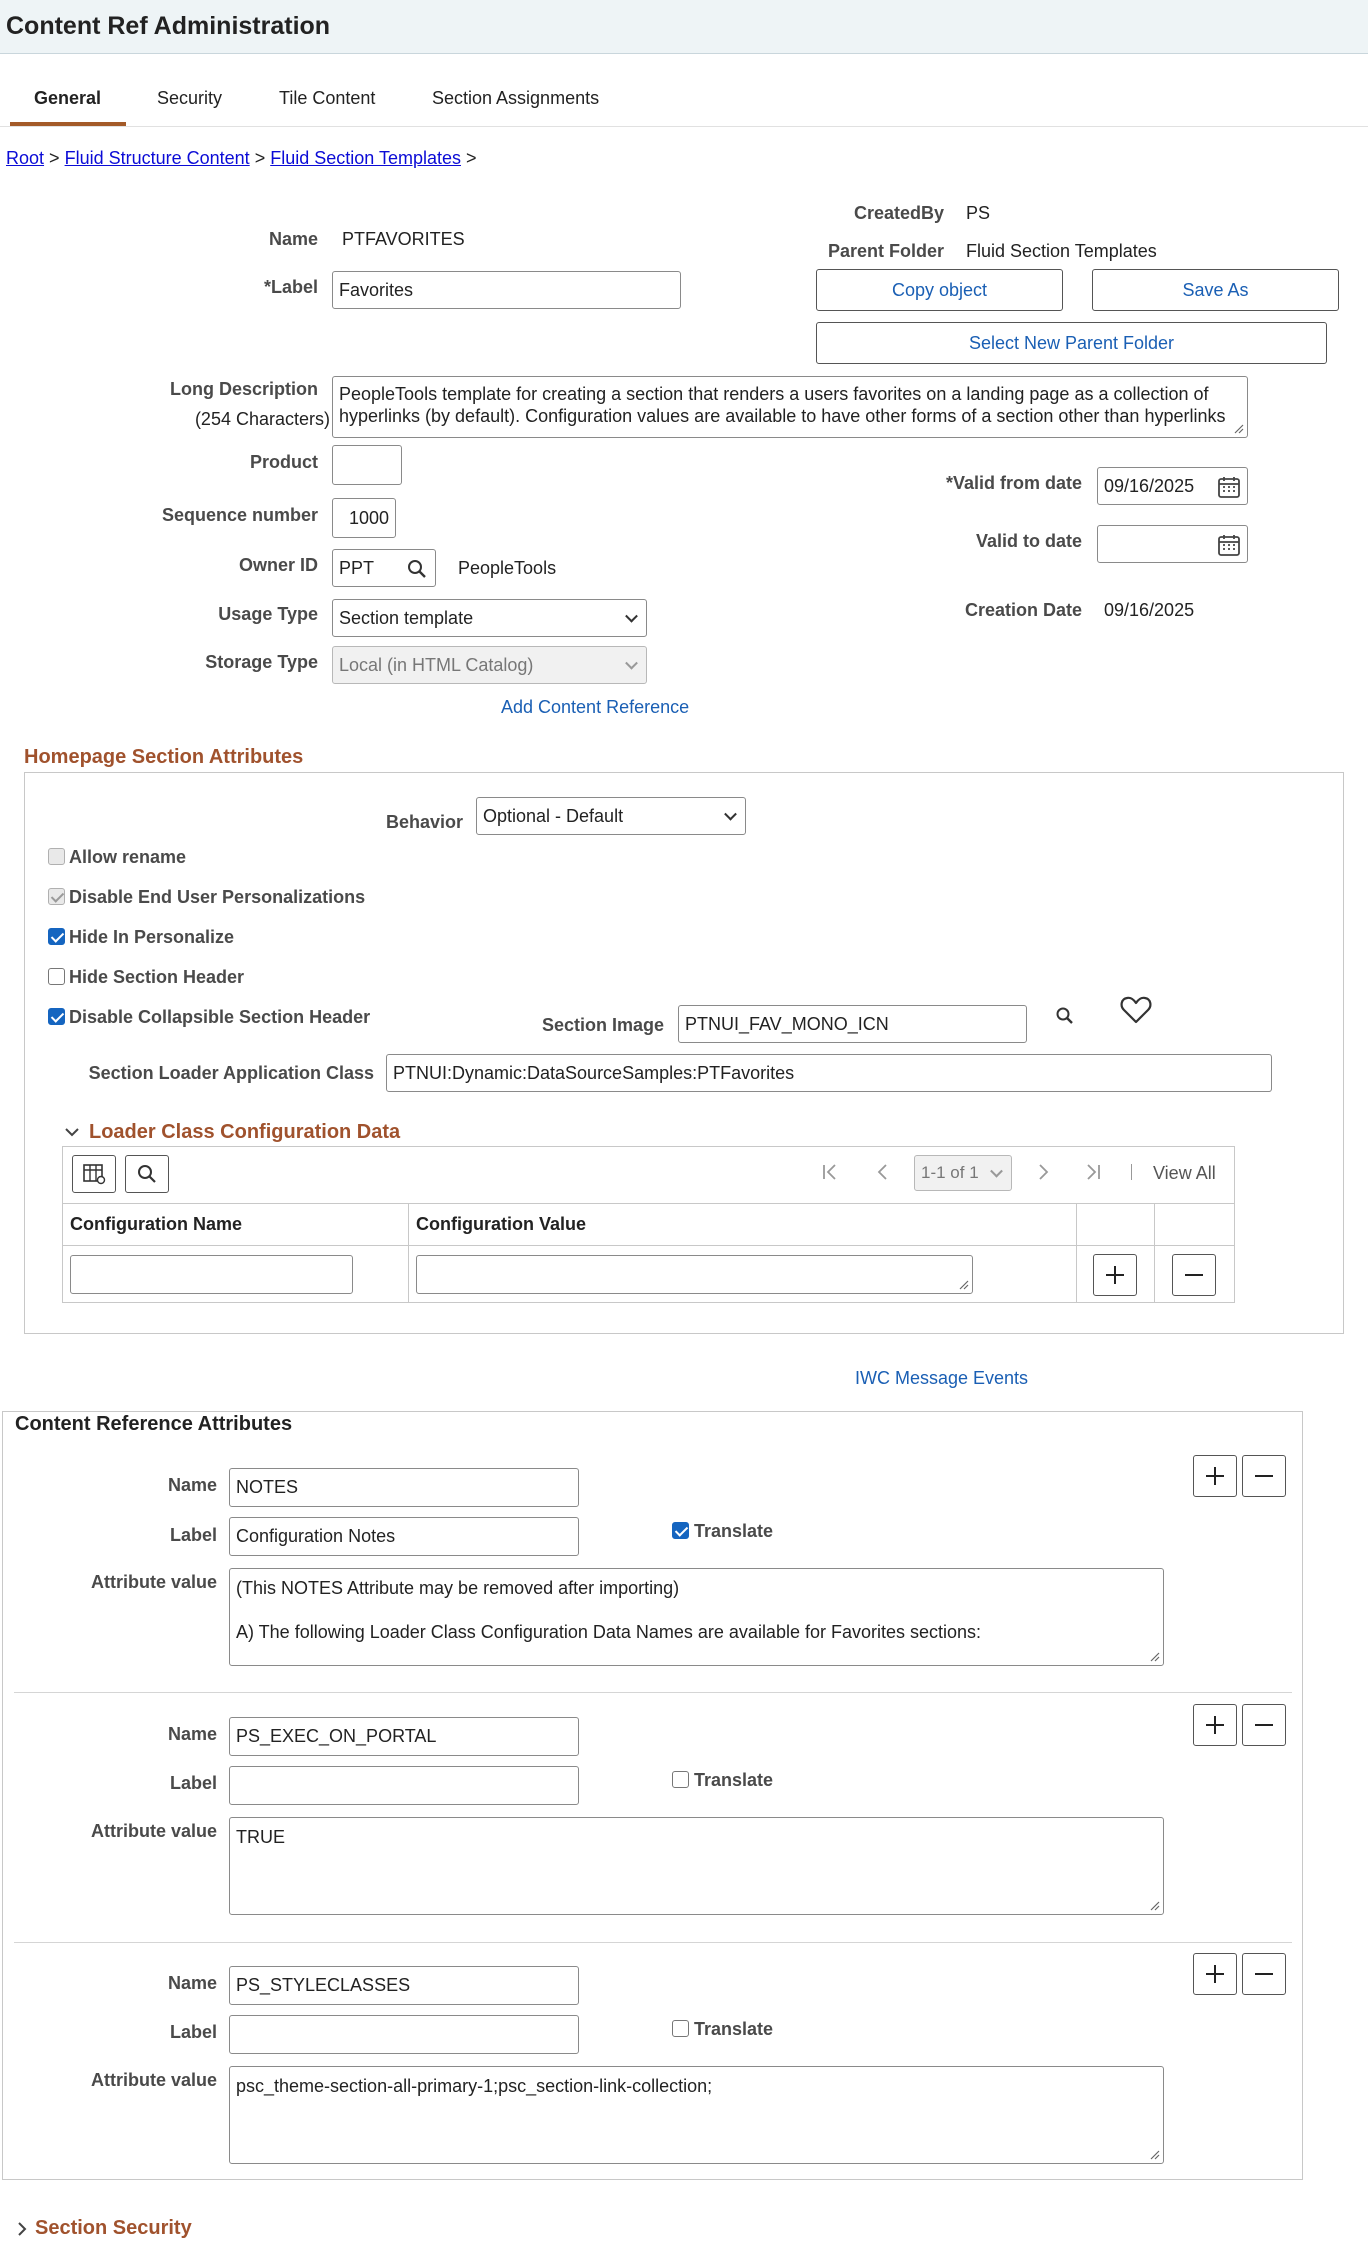 This screenshot has height=2259, width=1368. I want to click on section-image-input: PTNUI_FAV_MONO_ICN, so click(852, 1024).